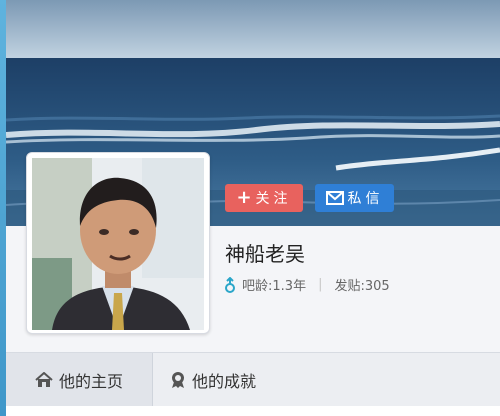 This screenshot has height=416, width=500. I want to click on tab-achievements: 他的成就, so click(213, 380).